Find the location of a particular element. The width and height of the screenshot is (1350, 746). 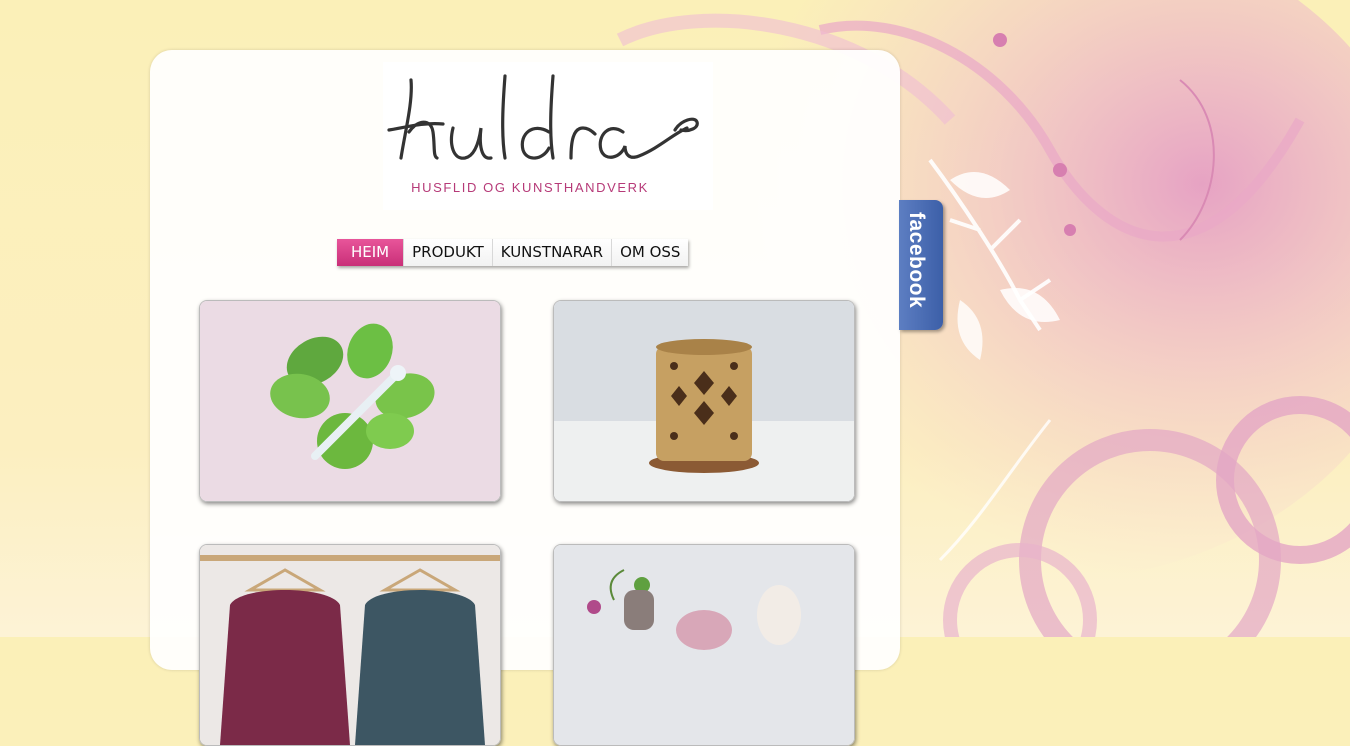

tagline: HUSFLID OG KUNSTHANDVERK is located at coordinates (530, 187).